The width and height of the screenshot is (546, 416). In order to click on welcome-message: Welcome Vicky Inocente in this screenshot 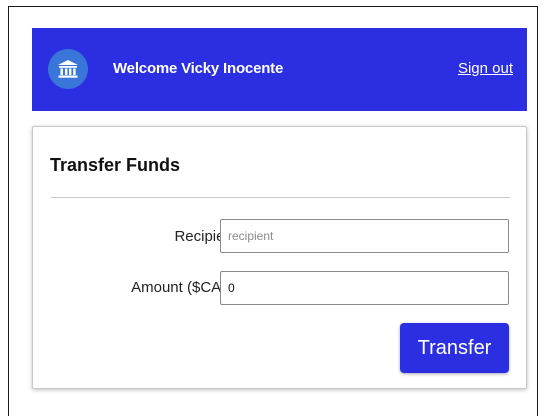, I will do `click(198, 68)`.